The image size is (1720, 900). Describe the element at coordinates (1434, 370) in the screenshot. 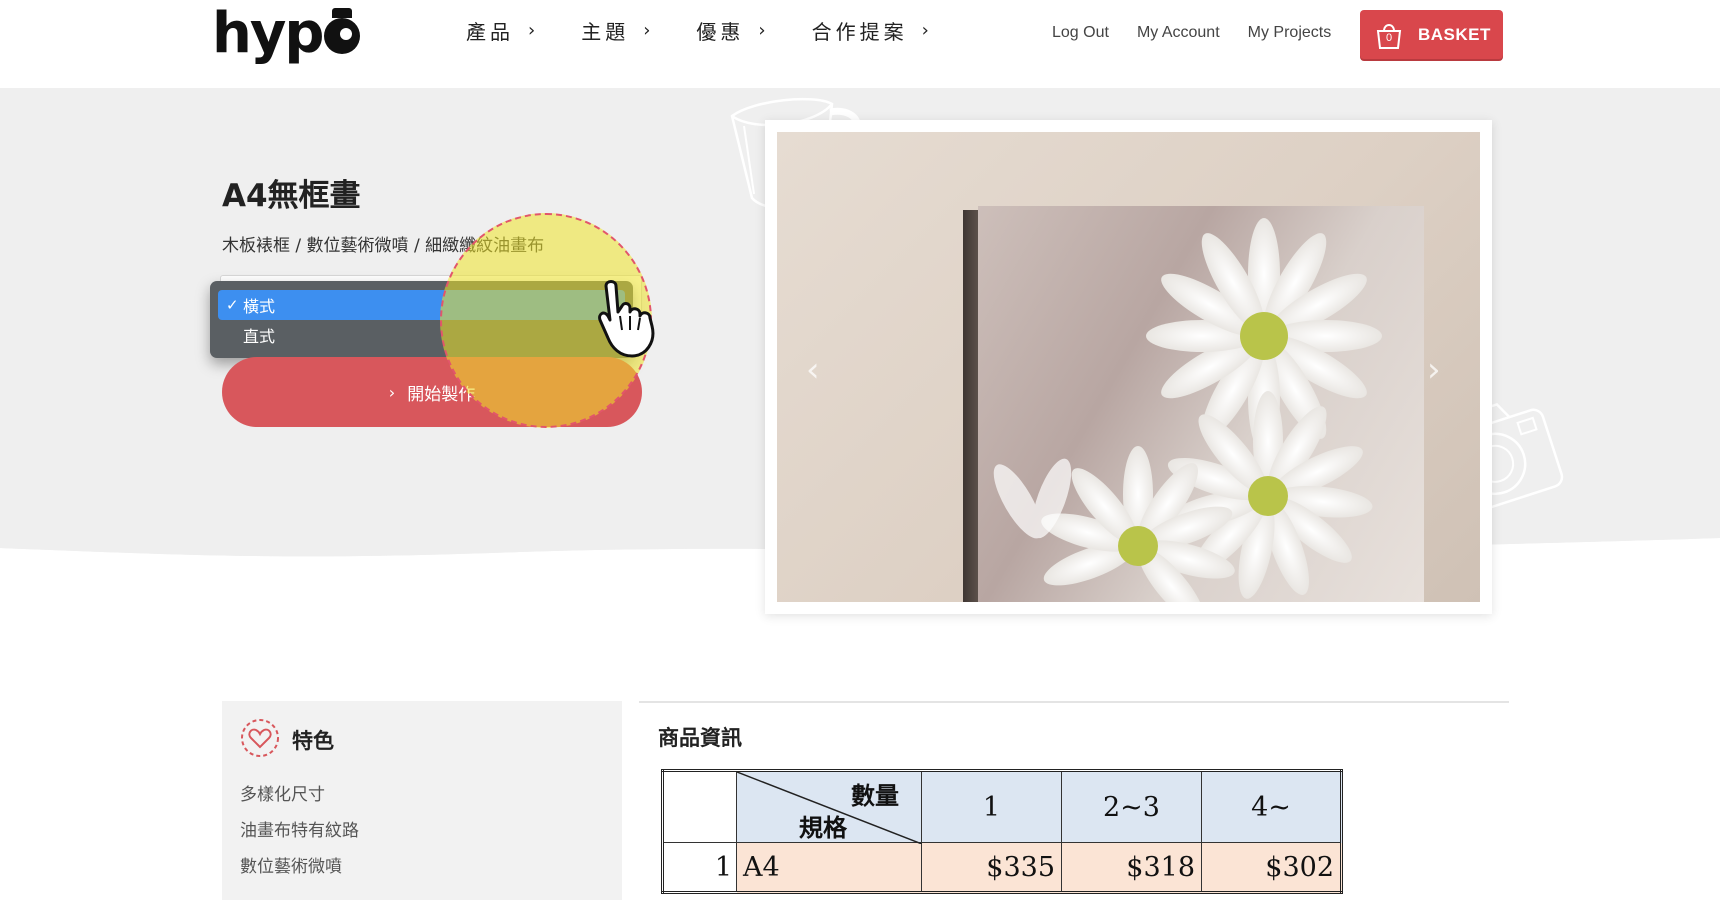

I see `carousel-next-icon: ›` at that location.